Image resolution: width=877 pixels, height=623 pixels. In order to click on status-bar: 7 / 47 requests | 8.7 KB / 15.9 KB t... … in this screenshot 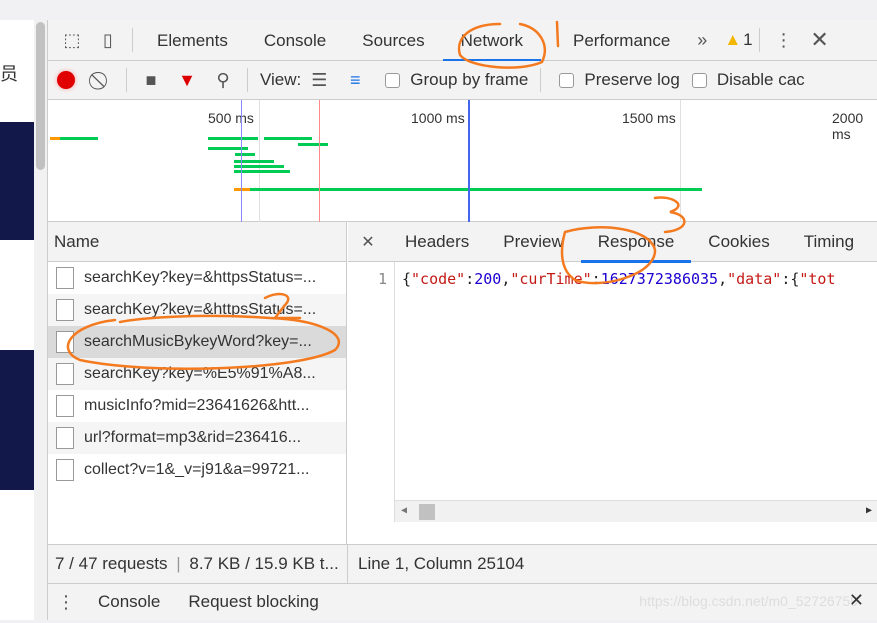, I will do `click(462, 564)`.